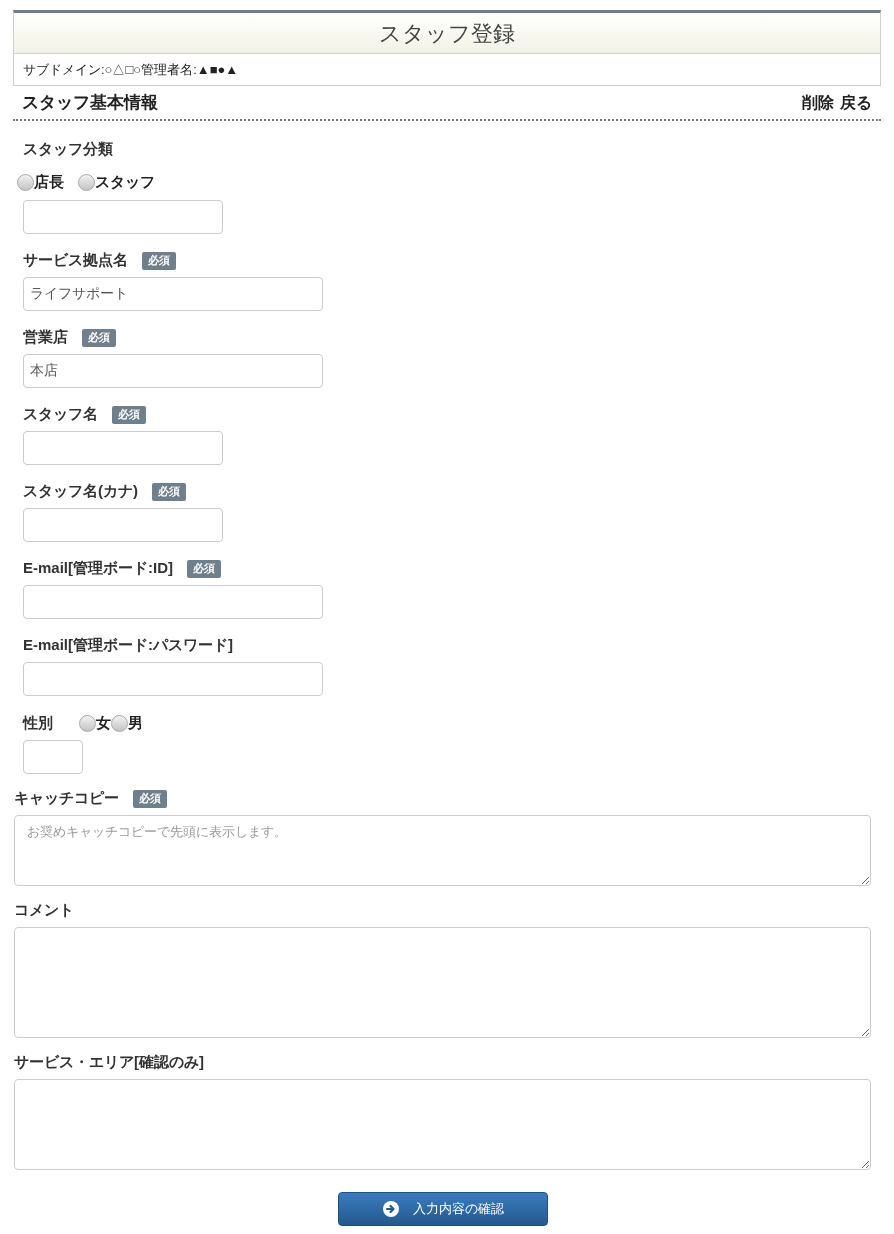  I want to click on field-label: スタッフ分類, so click(68, 148).